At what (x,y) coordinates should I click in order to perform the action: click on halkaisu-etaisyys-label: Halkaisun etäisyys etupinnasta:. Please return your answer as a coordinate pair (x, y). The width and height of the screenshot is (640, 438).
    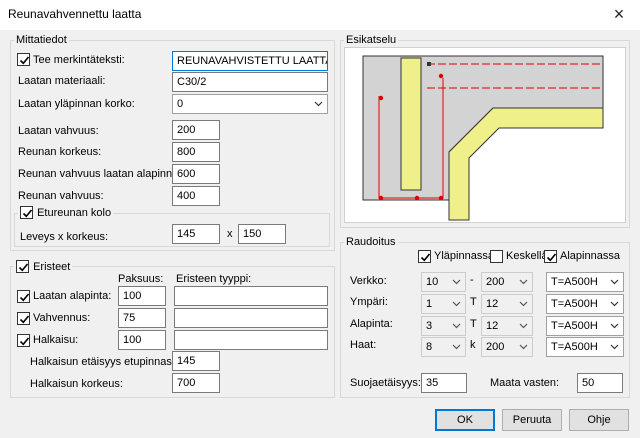
    Looking at the image, I should click on (107, 362).